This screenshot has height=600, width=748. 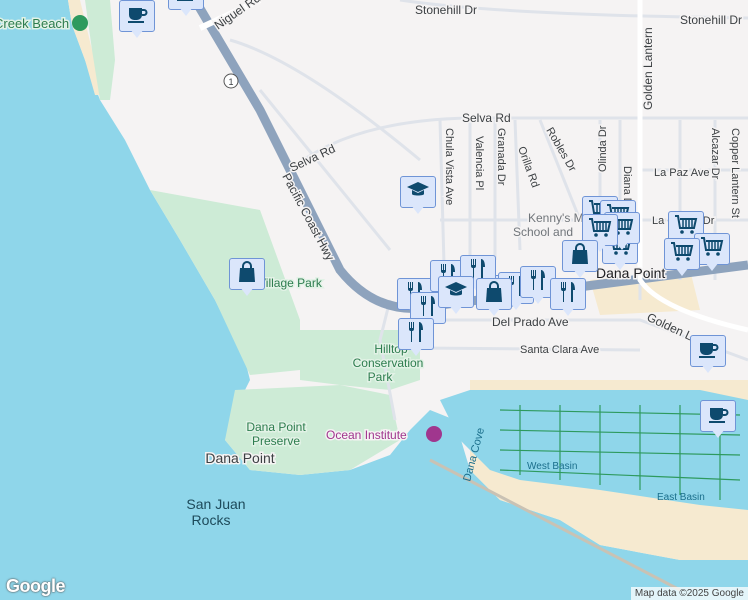 What do you see at coordinates (501, 157) in the screenshot?
I see `granada-dr-label: Granada Dr` at bounding box center [501, 157].